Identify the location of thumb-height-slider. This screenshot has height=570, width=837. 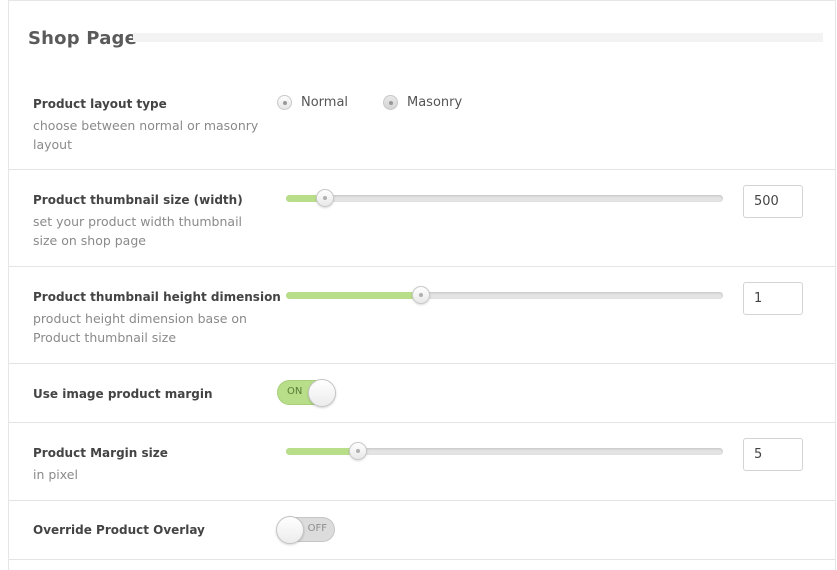
(504, 295).